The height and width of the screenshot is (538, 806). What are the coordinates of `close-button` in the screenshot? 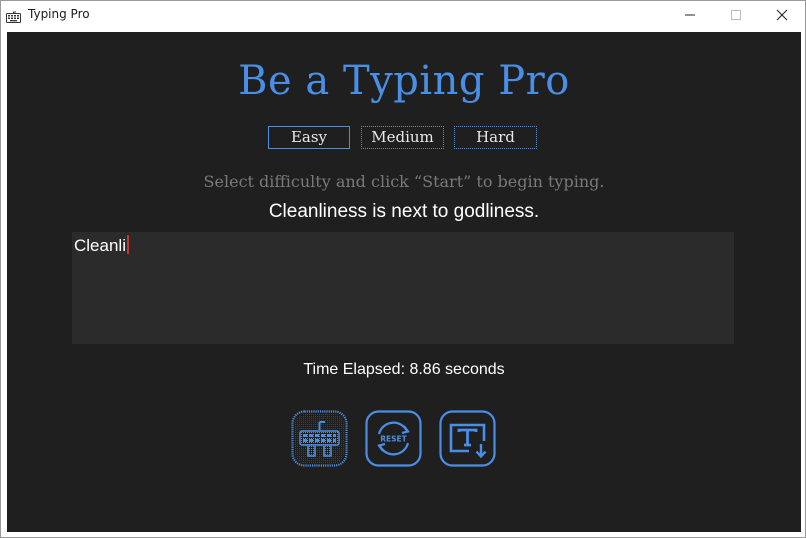 It's located at (782, 14).